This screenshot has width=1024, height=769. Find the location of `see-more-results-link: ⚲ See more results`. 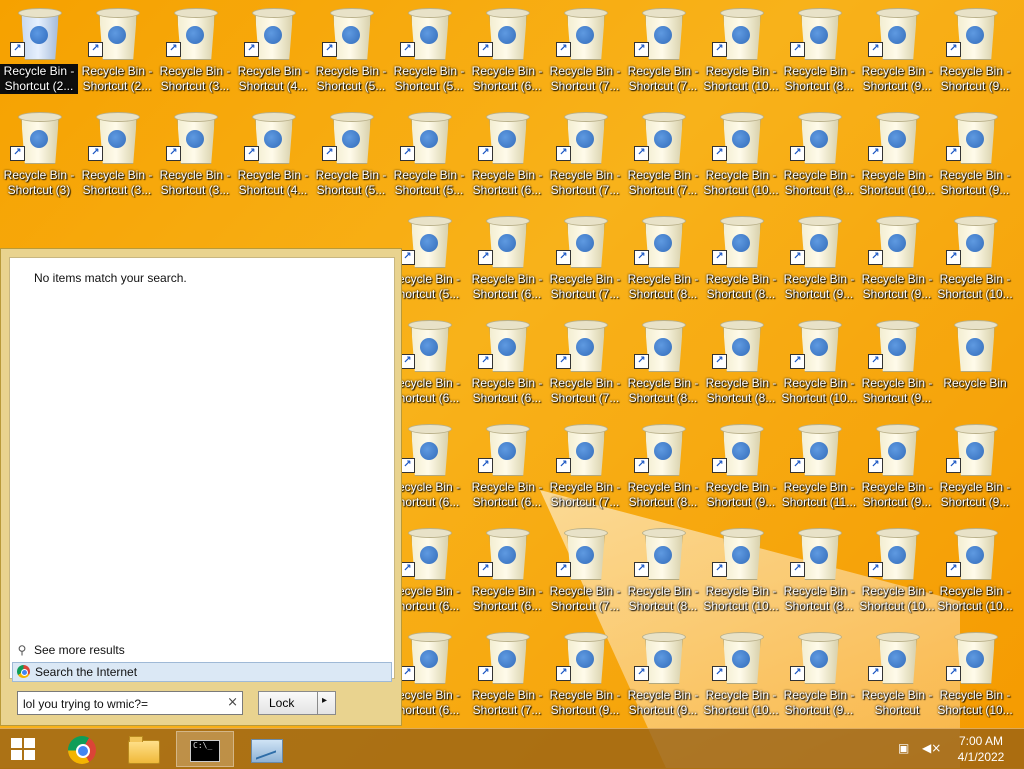

see-more-results-link: ⚲ See more results is located at coordinates (70, 650).